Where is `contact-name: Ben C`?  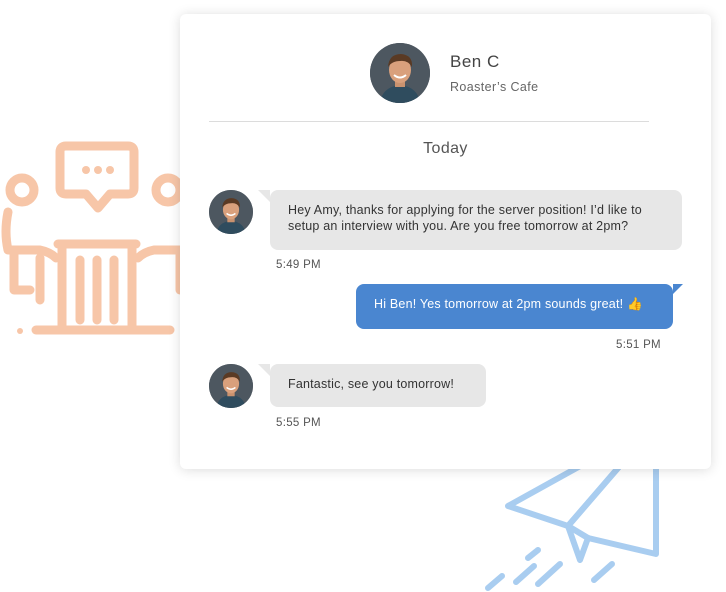
contact-name: Ben C is located at coordinates (475, 61).